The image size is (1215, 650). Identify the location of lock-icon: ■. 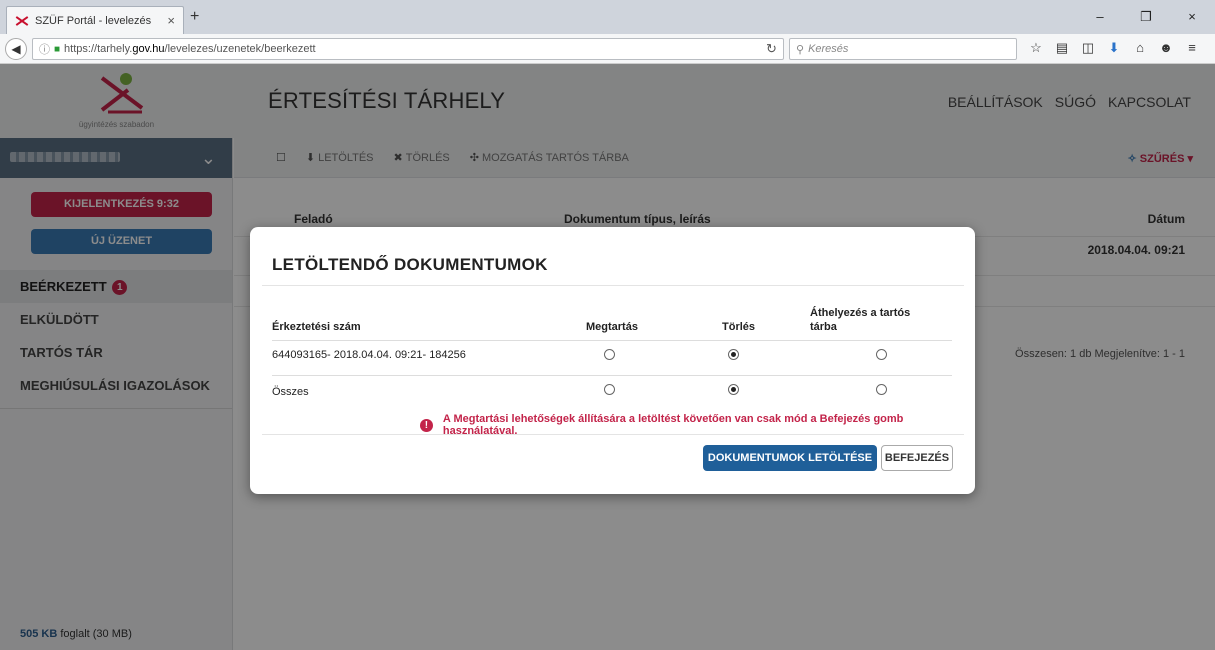
(57, 49).